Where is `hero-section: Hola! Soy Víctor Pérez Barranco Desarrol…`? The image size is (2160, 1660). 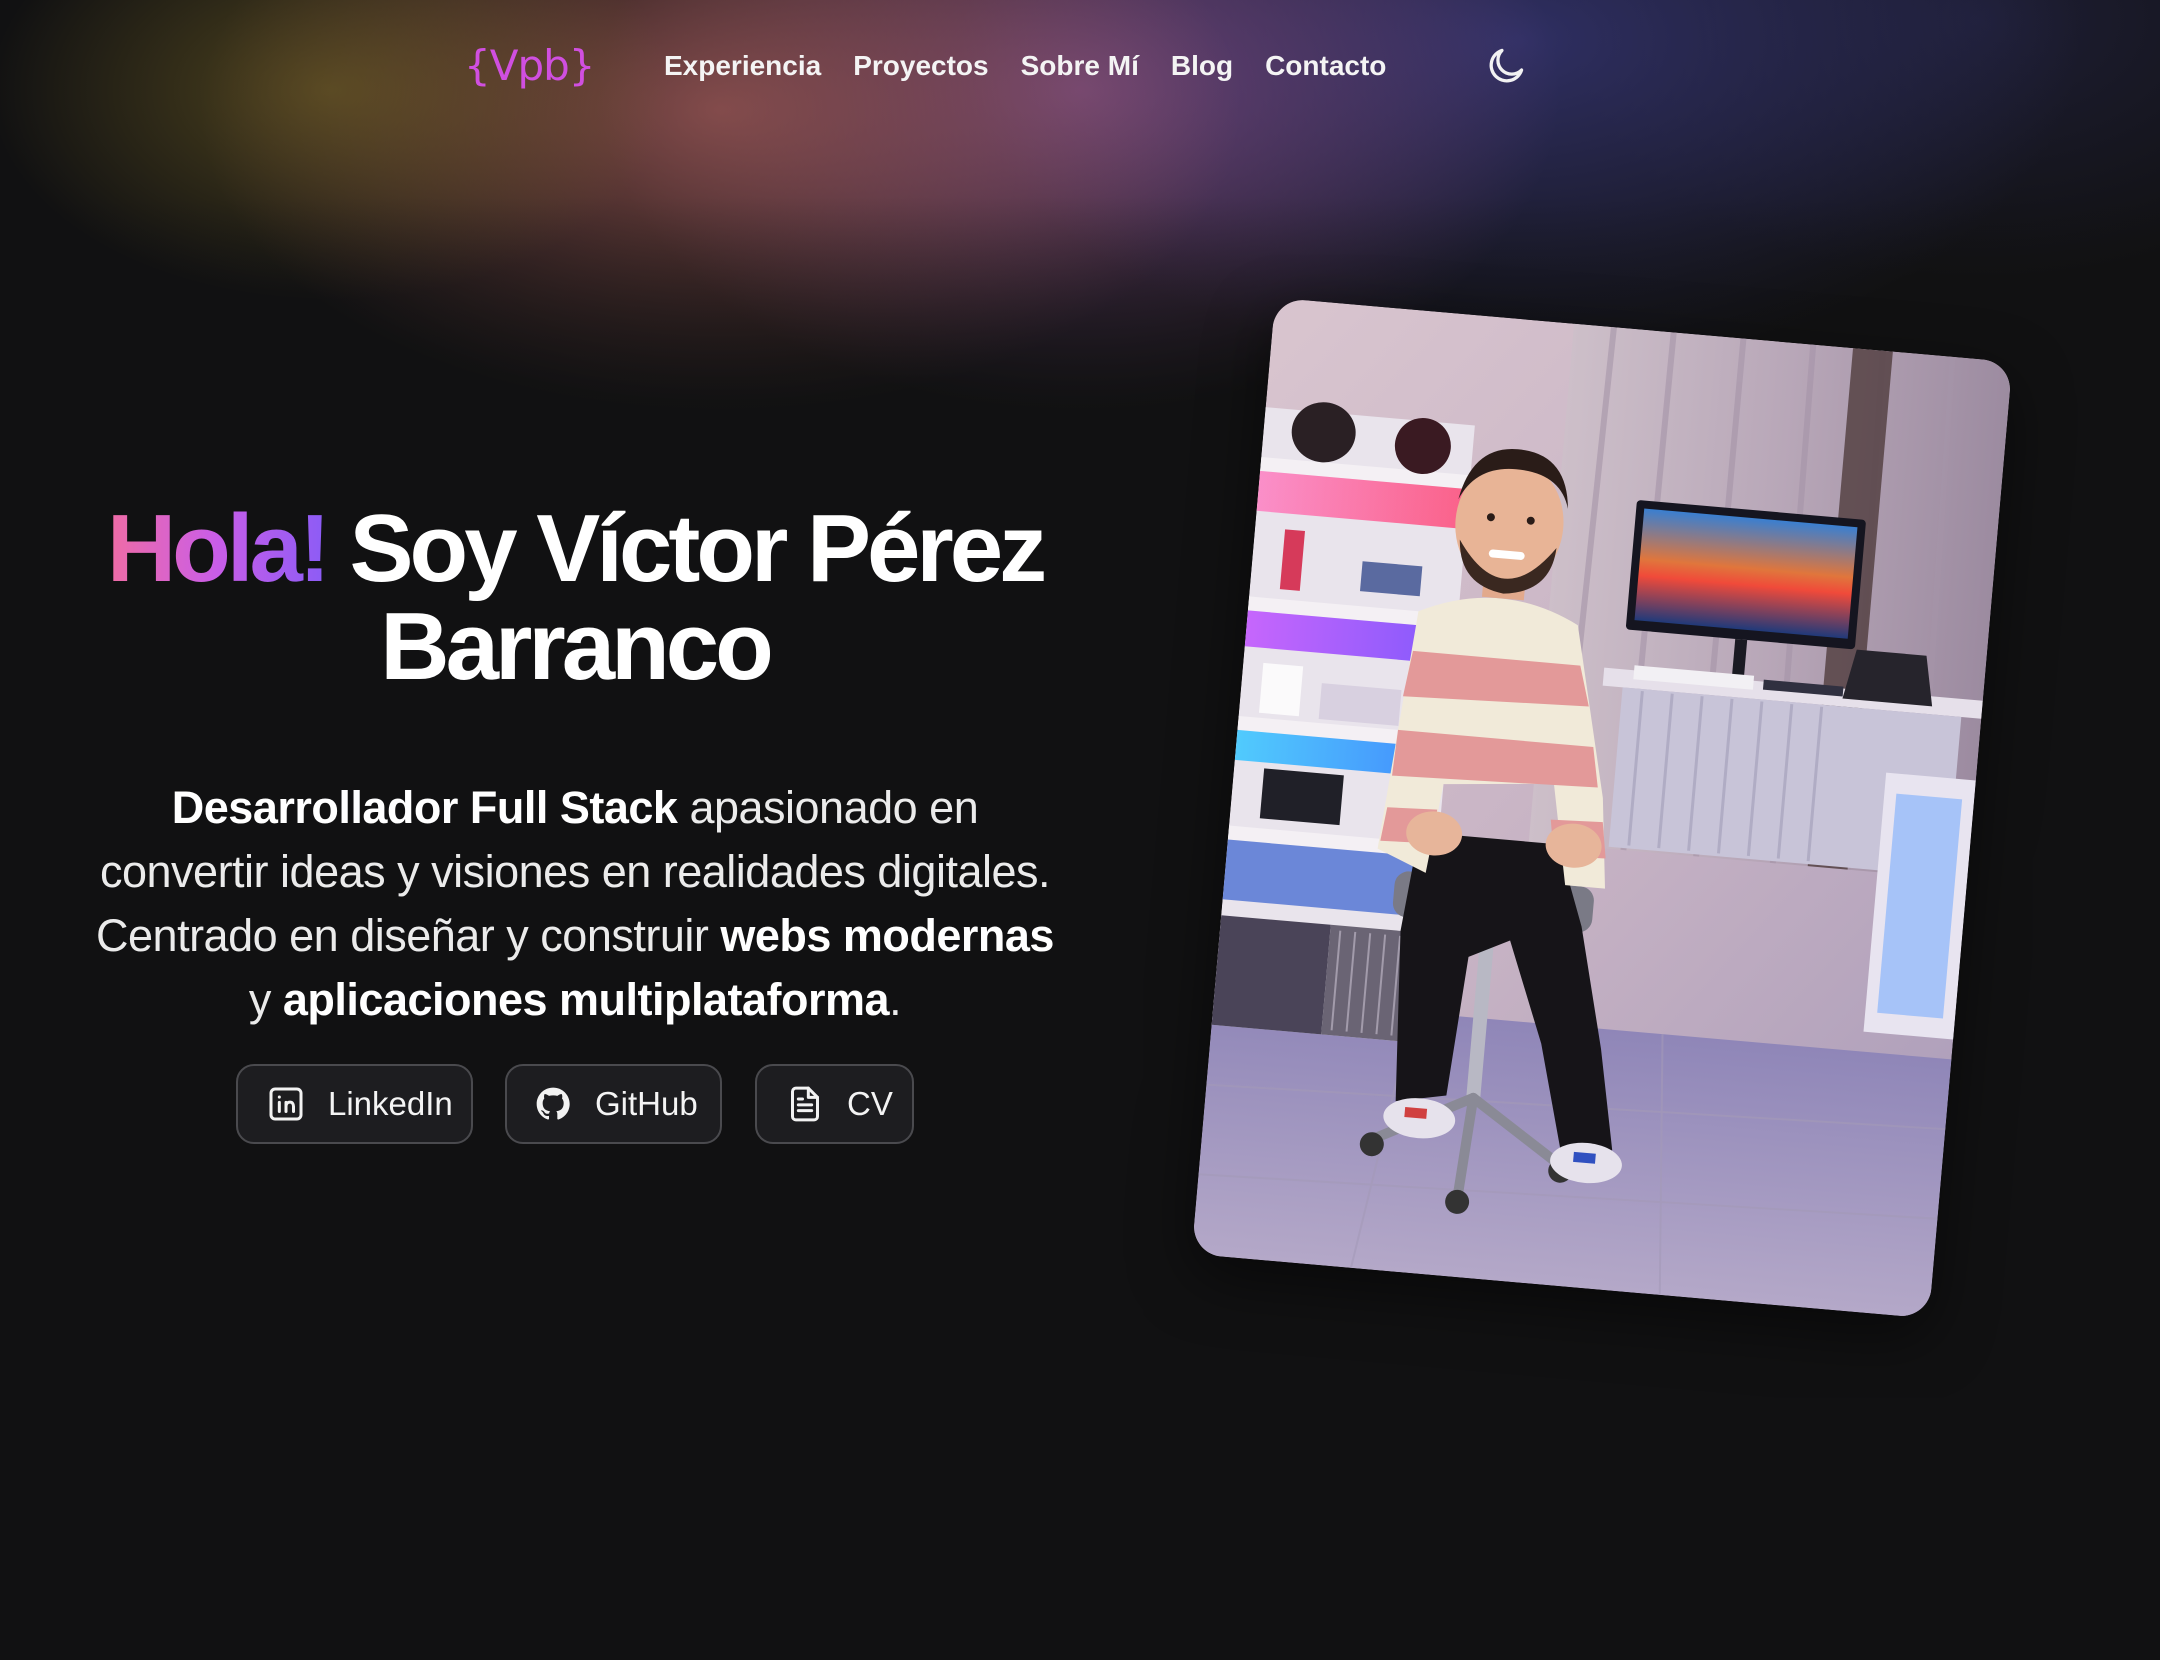 hero-section: Hola! Soy Víctor Pérez Barranco Desarrol… is located at coordinates (575, 766).